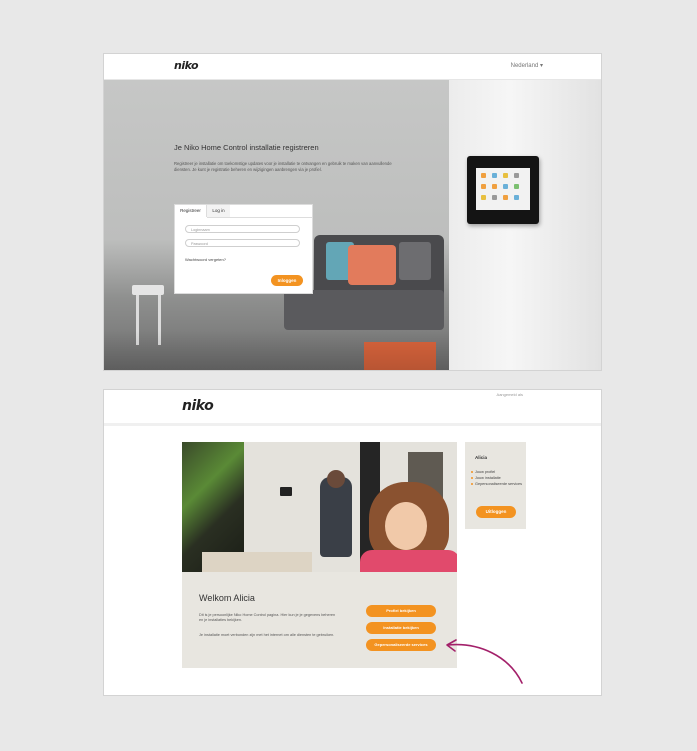 This screenshot has height=751, width=697. What do you see at coordinates (352, 408) in the screenshot?
I see `header: niko Aangemeld als` at bounding box center [352, 408].